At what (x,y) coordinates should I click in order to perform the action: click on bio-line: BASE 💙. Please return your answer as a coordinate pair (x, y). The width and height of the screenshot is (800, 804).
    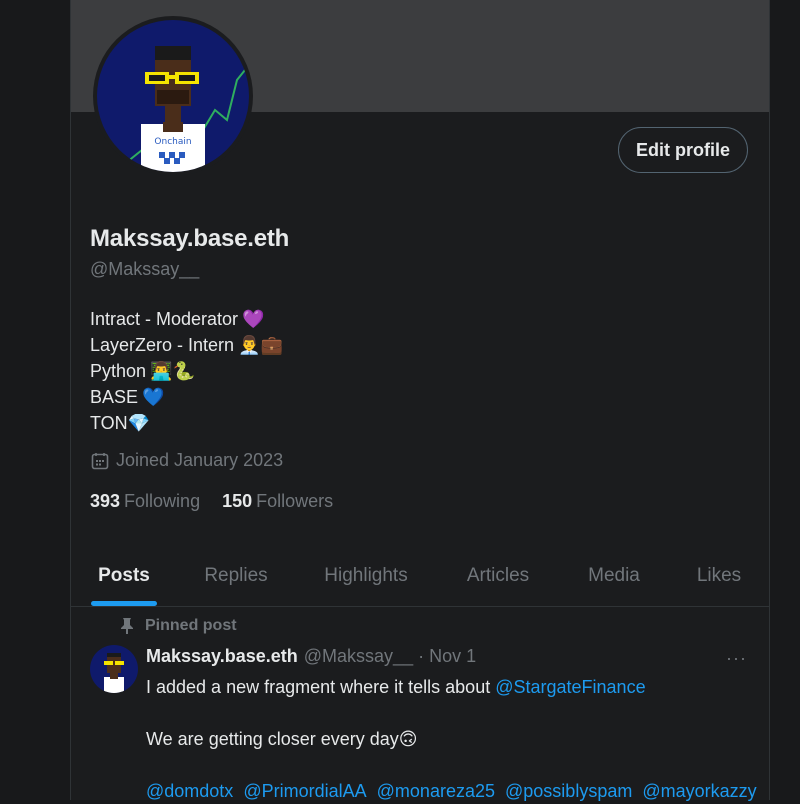
    Looking at the image, I should click on (186, 397).